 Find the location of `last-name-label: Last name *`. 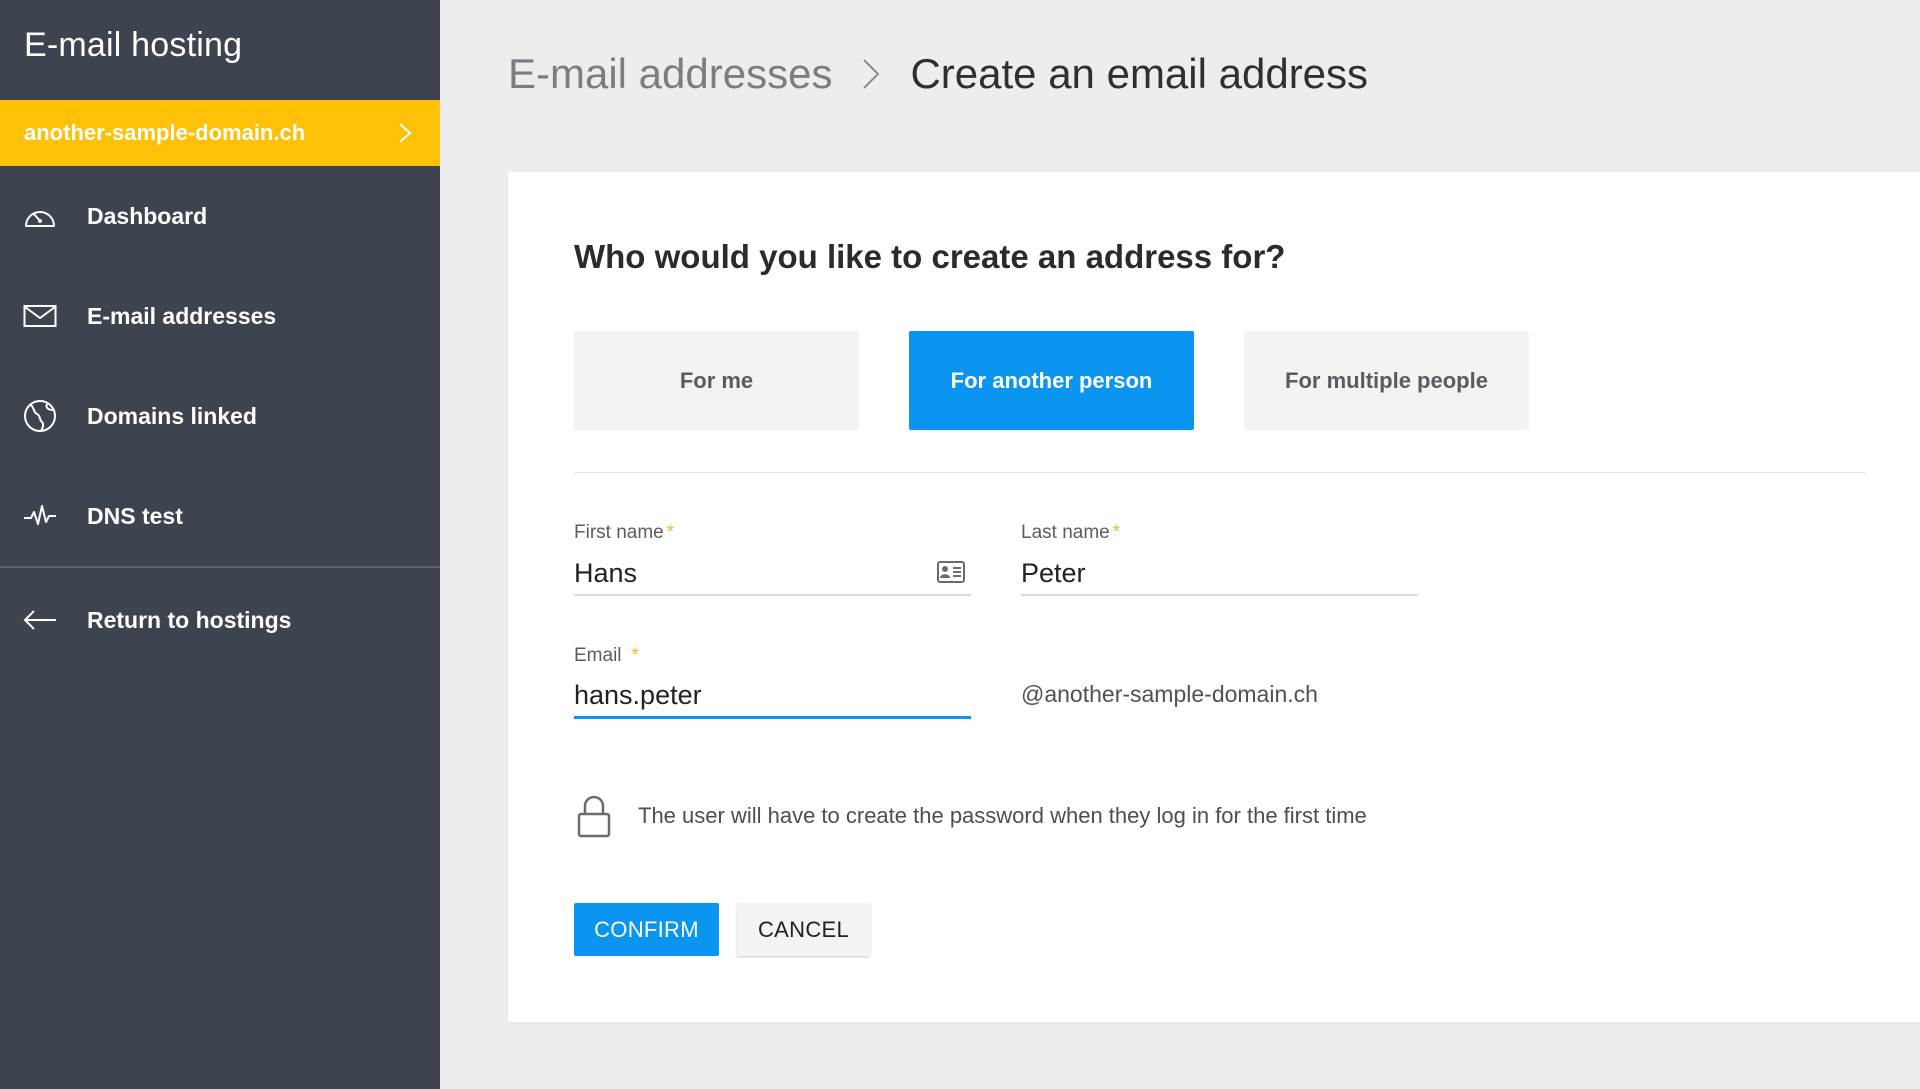

last-name-label: Last name * is located at coordinates (1071, 532).